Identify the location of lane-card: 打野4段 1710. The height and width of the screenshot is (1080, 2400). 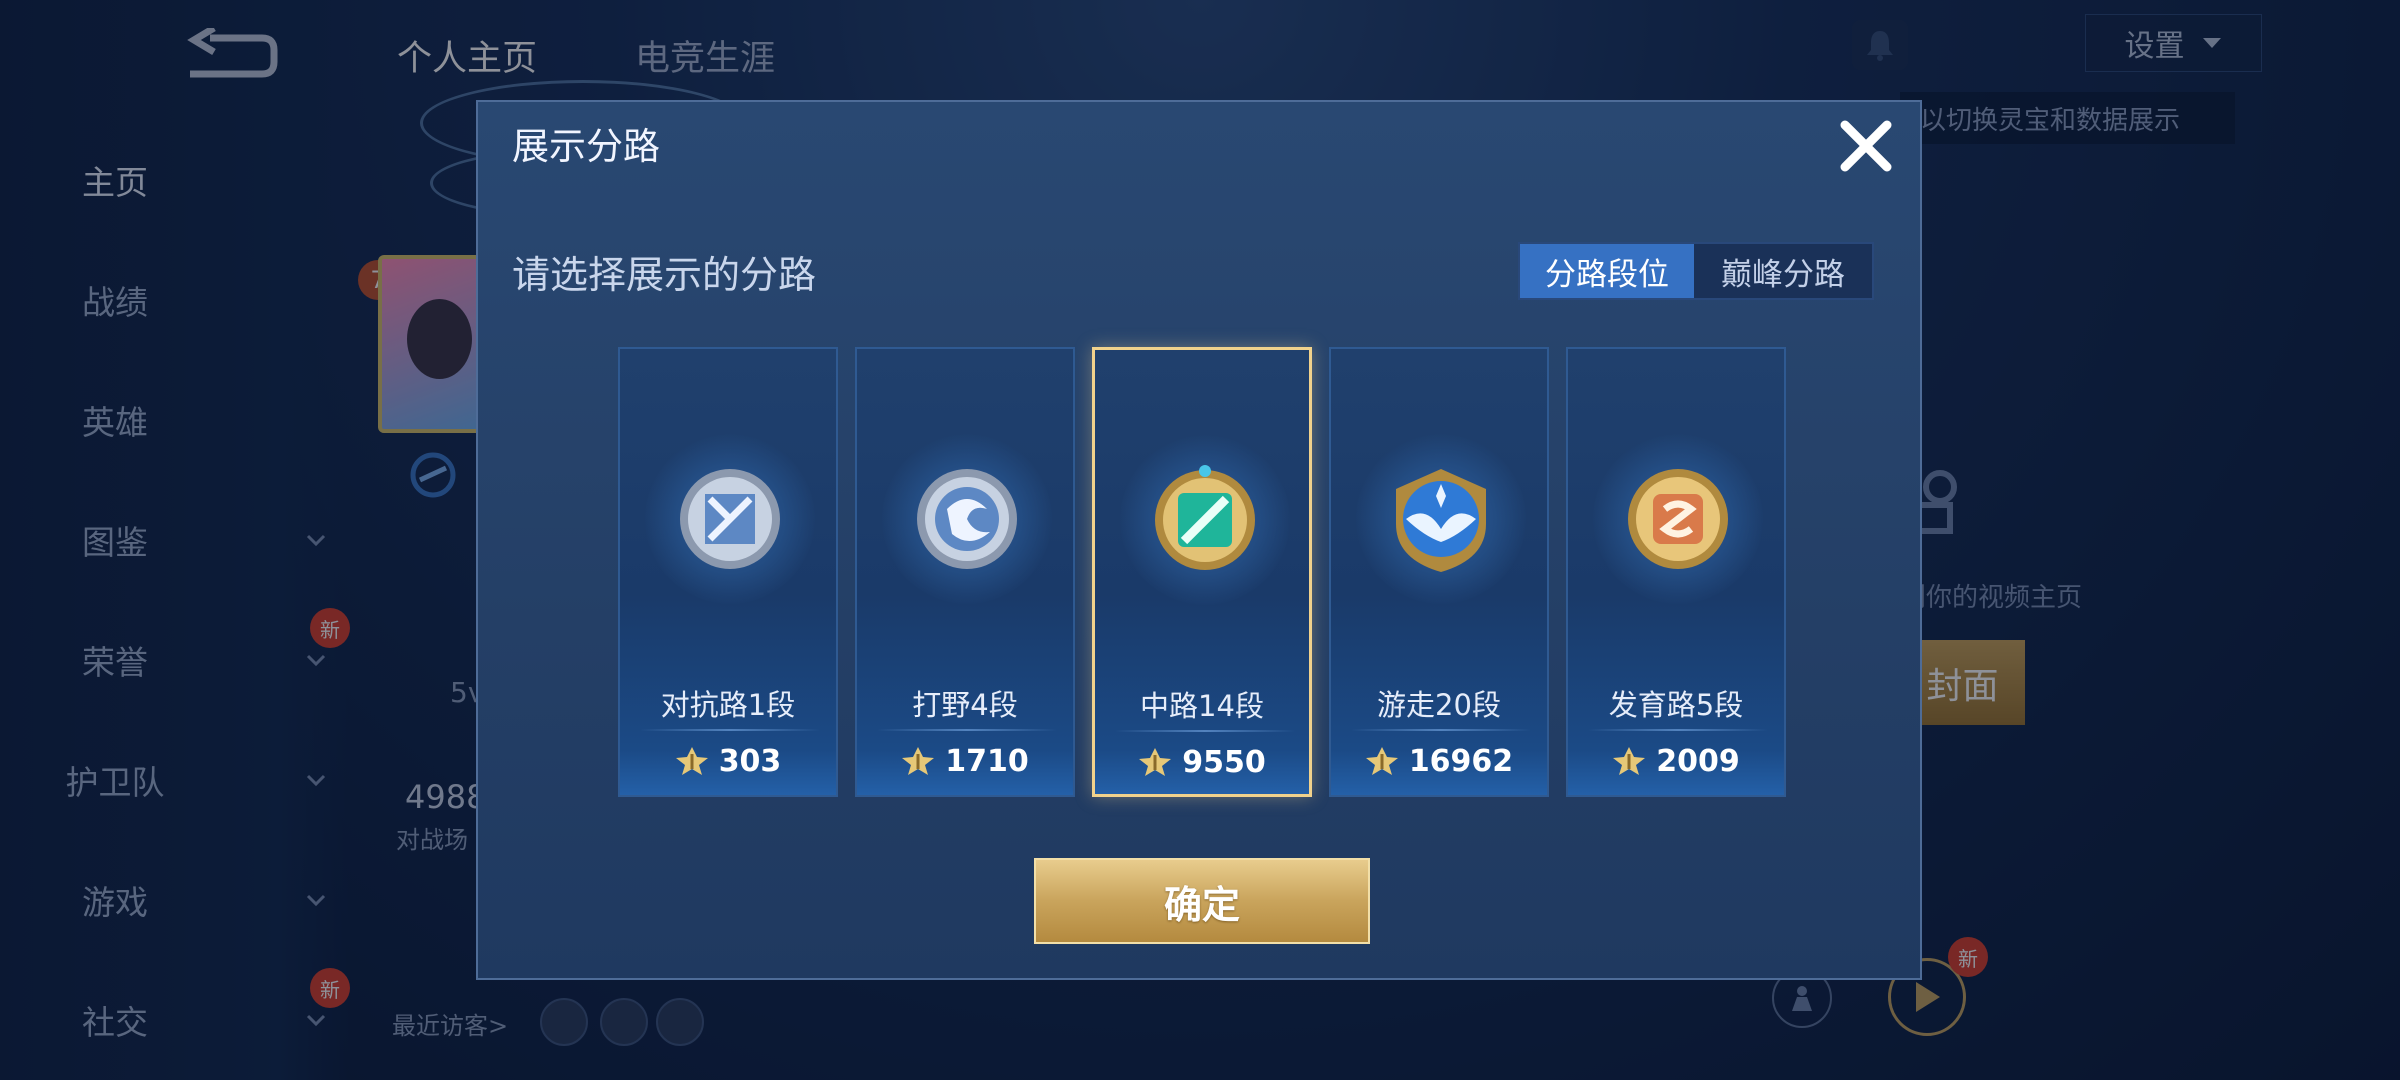
(965, 572).